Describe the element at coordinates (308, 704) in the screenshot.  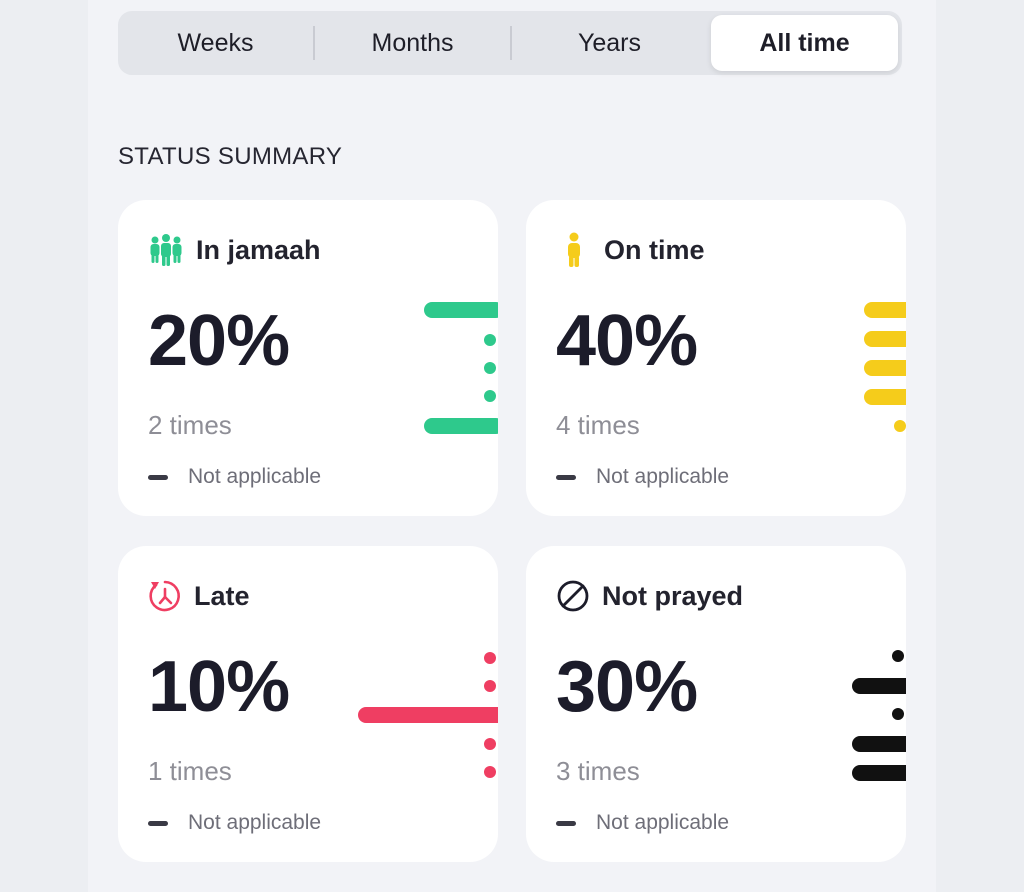
I see `status-card-late: Late 10% 1 times Not applicable` at that location.